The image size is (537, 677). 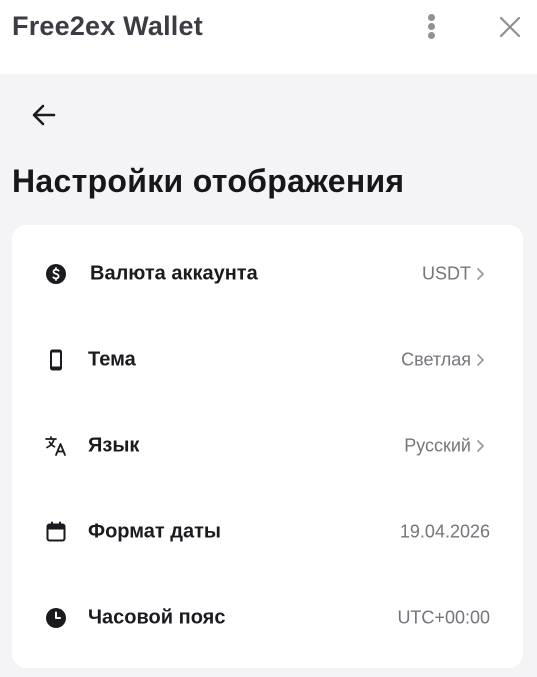 I want to click on arrow-left-icon, so click(x=44, y=115).